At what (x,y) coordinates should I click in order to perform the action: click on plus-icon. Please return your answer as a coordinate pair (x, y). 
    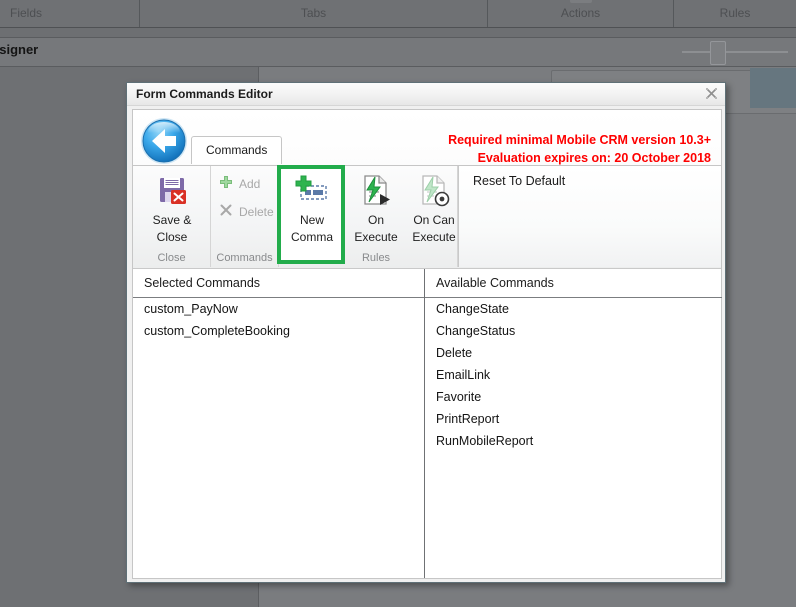
    Looking at the image, I should click on (226, 183).